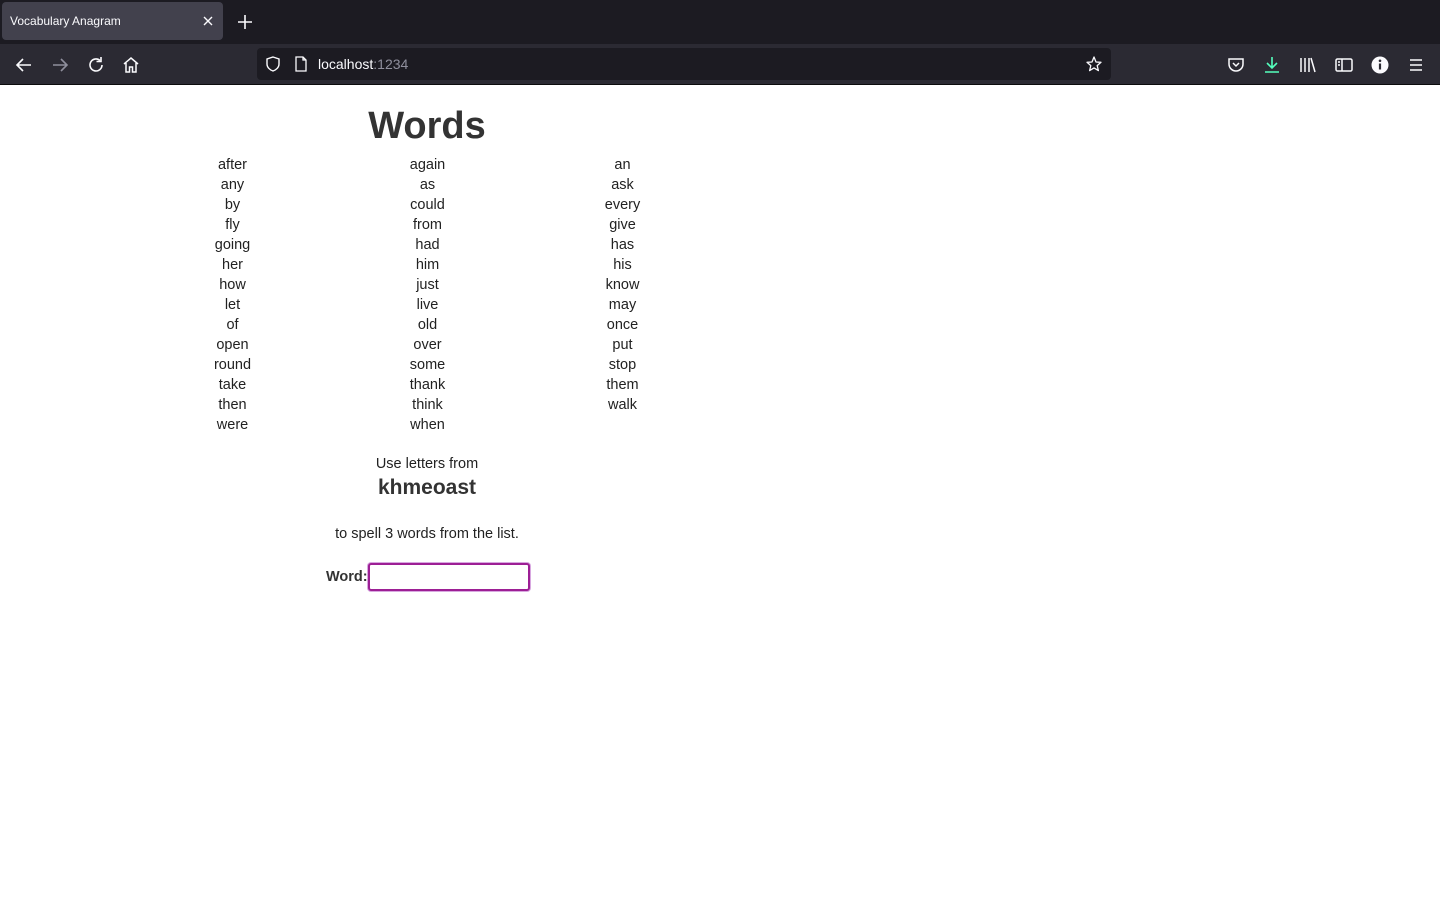 This screenshot has width=1440, height=900. What do you see at coordinates (208, 21) in the screenshot?
I see `close-tab-icon` at bounding box center [208, 21].